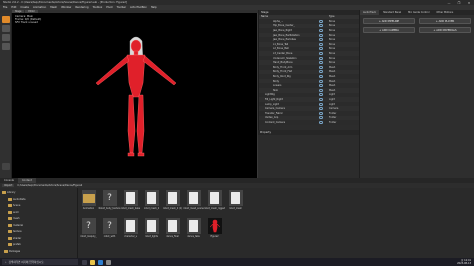  What do you see at coordinates (444, 12) in the screenshot?
I see `tab-other-motions: Other Motions` at bounding box center [444, 12].